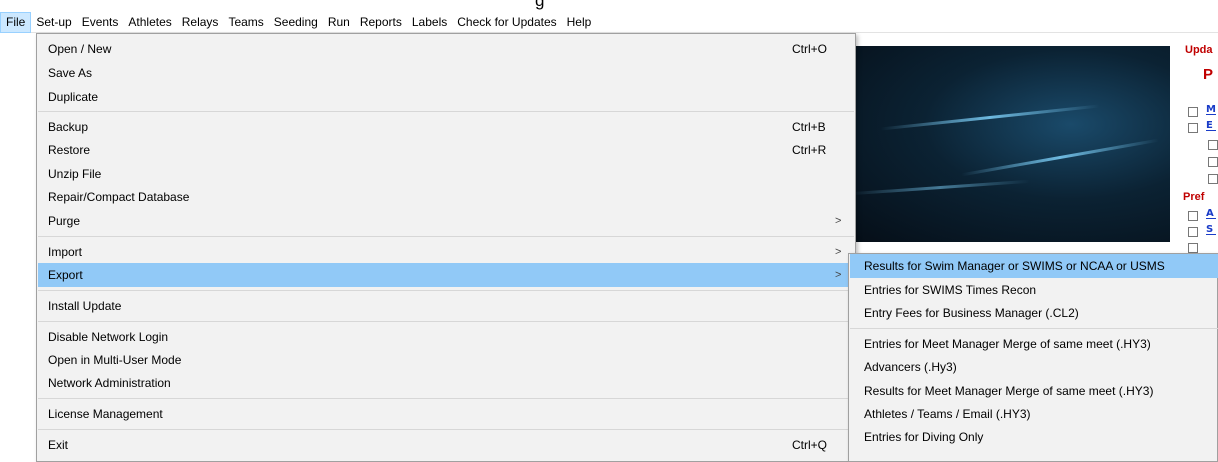  Describe the element at coordinates (1034, 437) in the screenshot. I see `submenu-item-entries-diving-only: Entries for Diving Only` at that location.